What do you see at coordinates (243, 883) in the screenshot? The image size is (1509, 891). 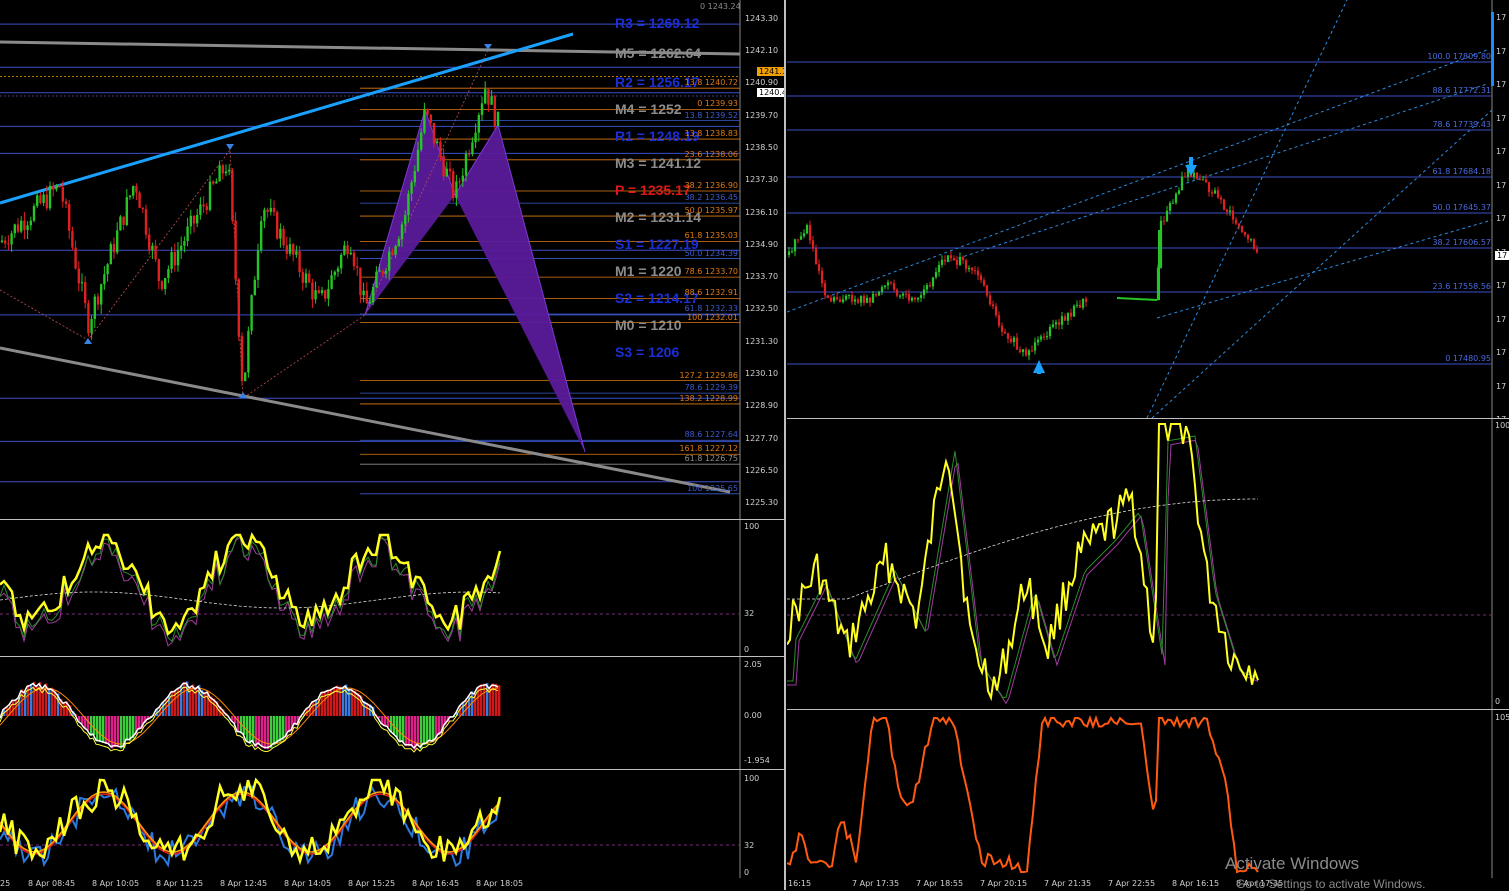 I see `time-label: 8 Apr 12:45` at bounding box center [243, 883].